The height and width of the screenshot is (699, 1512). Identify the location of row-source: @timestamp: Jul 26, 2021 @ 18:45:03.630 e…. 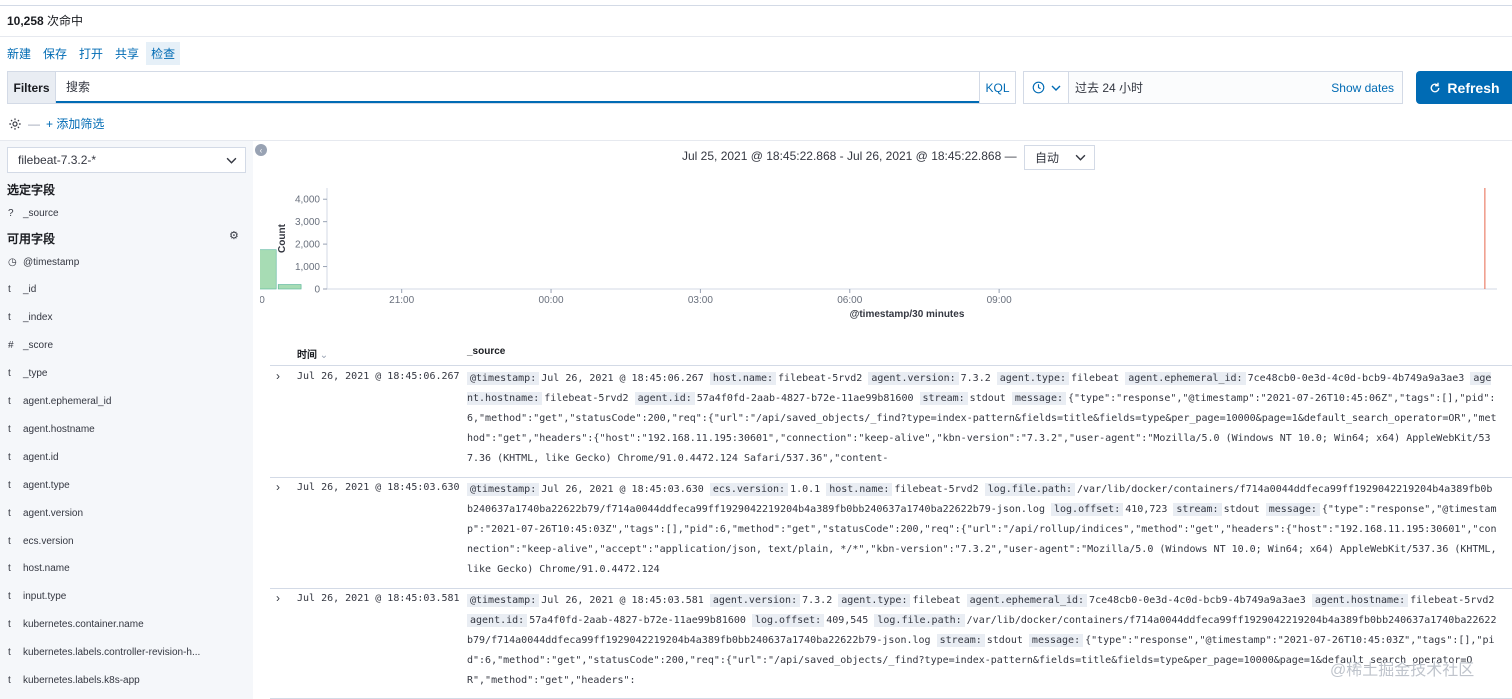
(982, 532).